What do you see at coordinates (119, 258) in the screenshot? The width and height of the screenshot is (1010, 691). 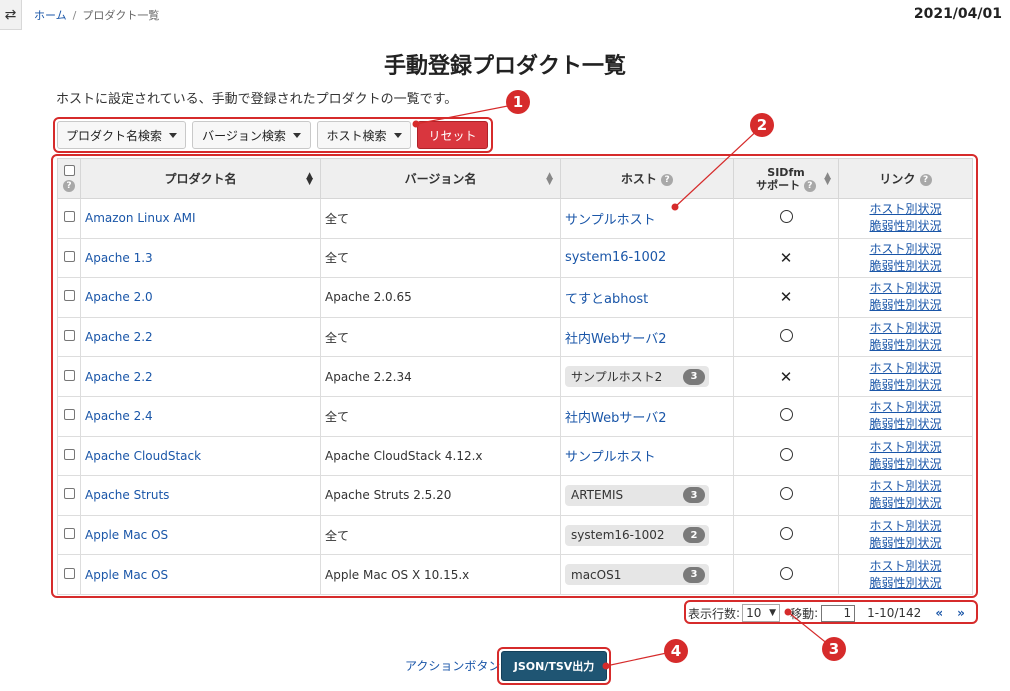 I see `product-name-link: Apache 1.3` at bounding box center [119, 258].